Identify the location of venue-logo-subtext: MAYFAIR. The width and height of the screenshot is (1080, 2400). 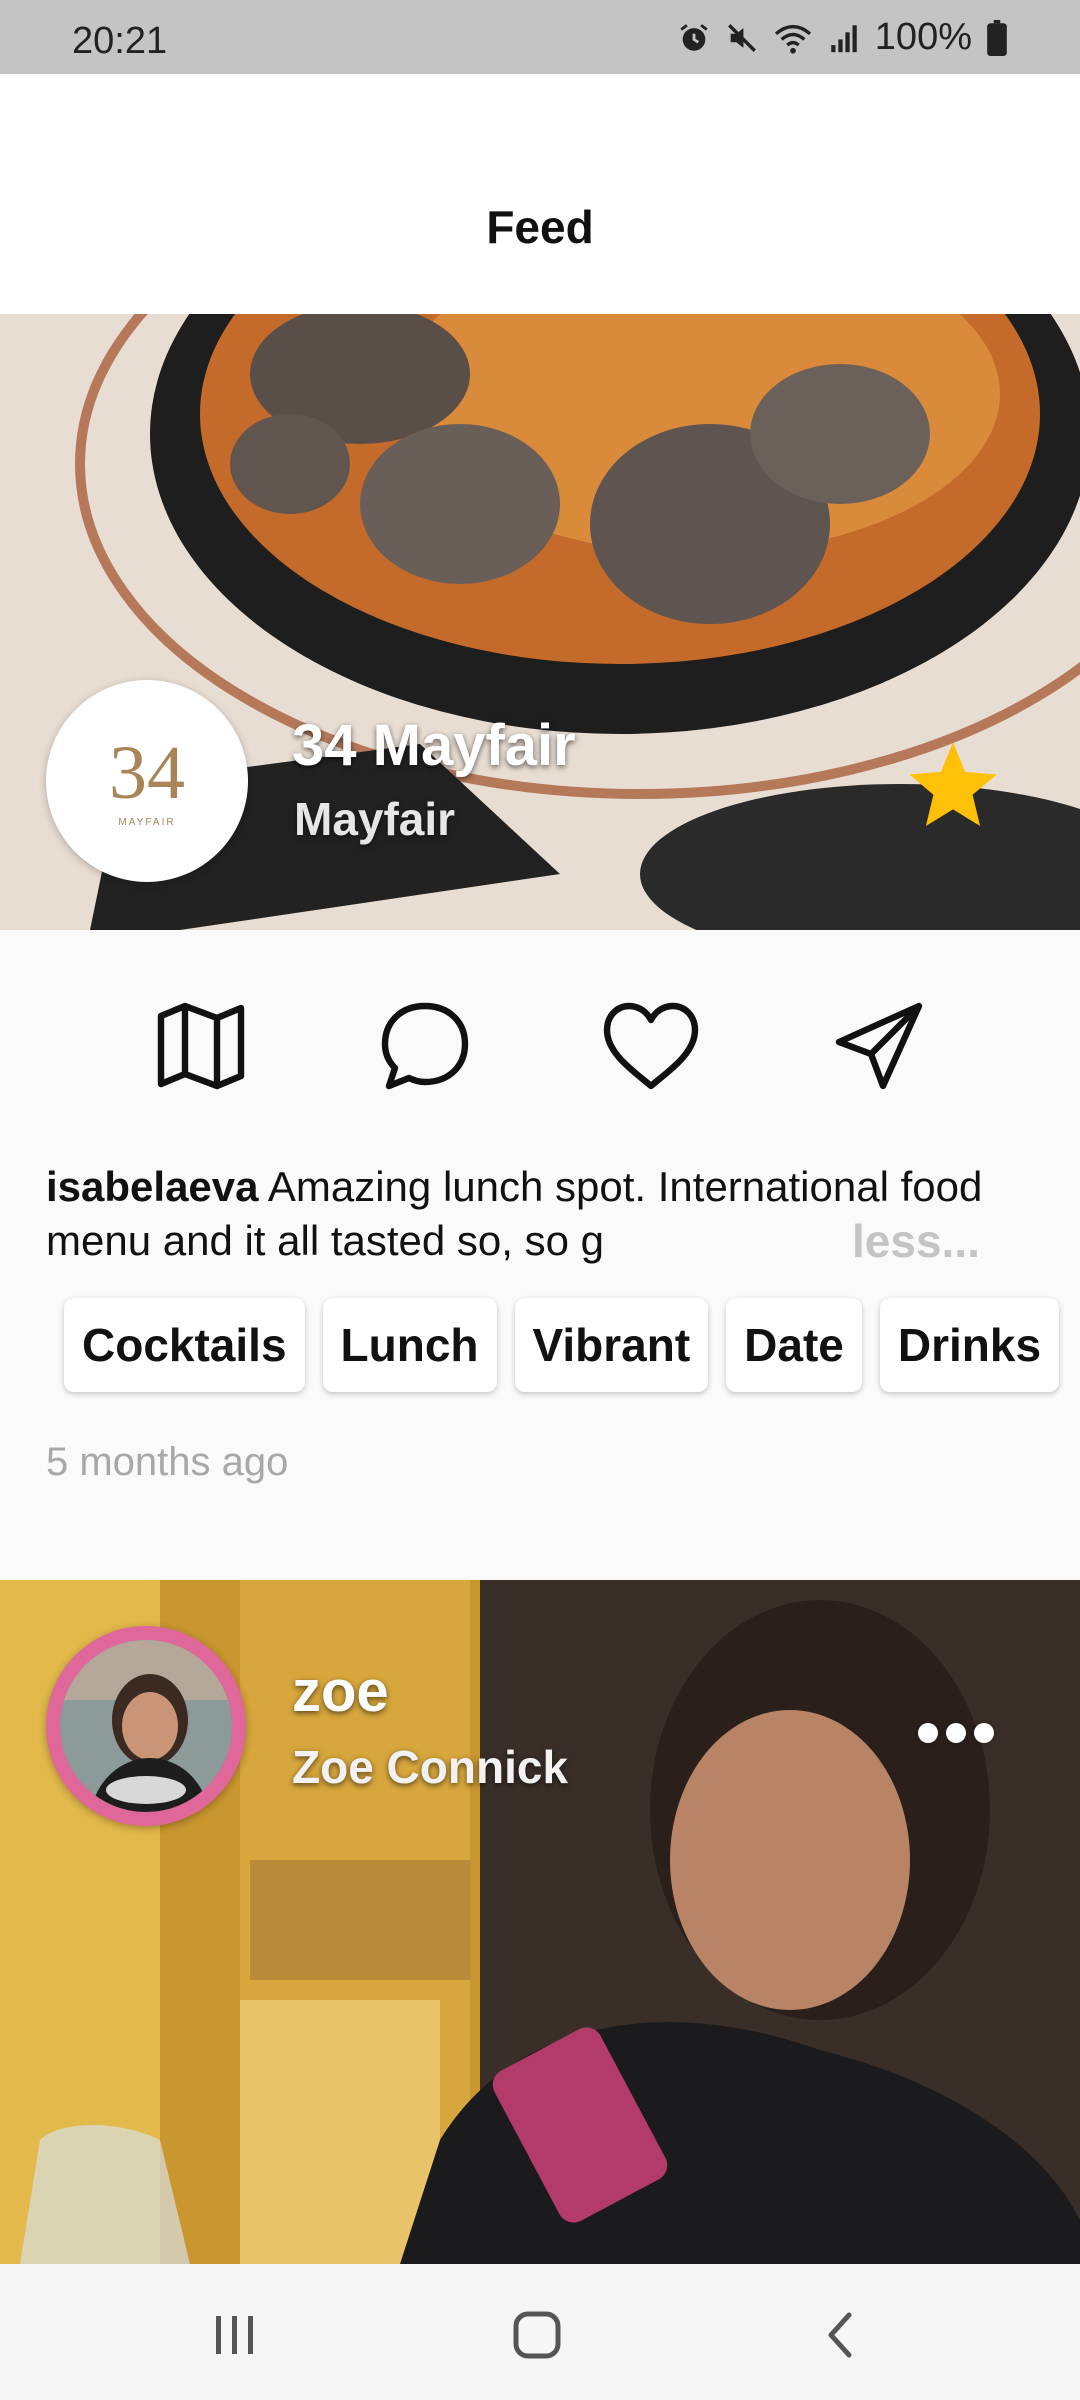
(147, 822).